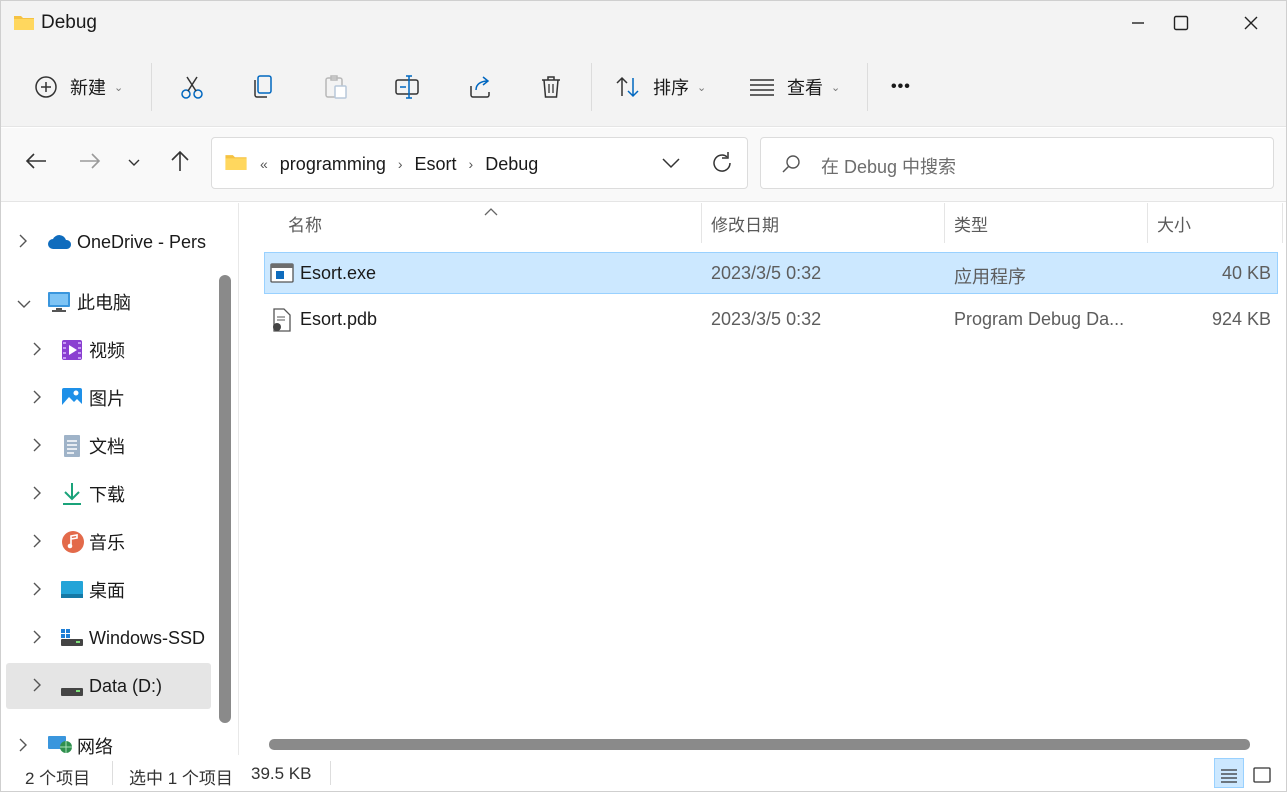 The height and width of the screenshot is (792, 1287). Describe the element at coordinates (106, 542) in the screenshot. I see `sidebar-item-music: 音乐` at that location.